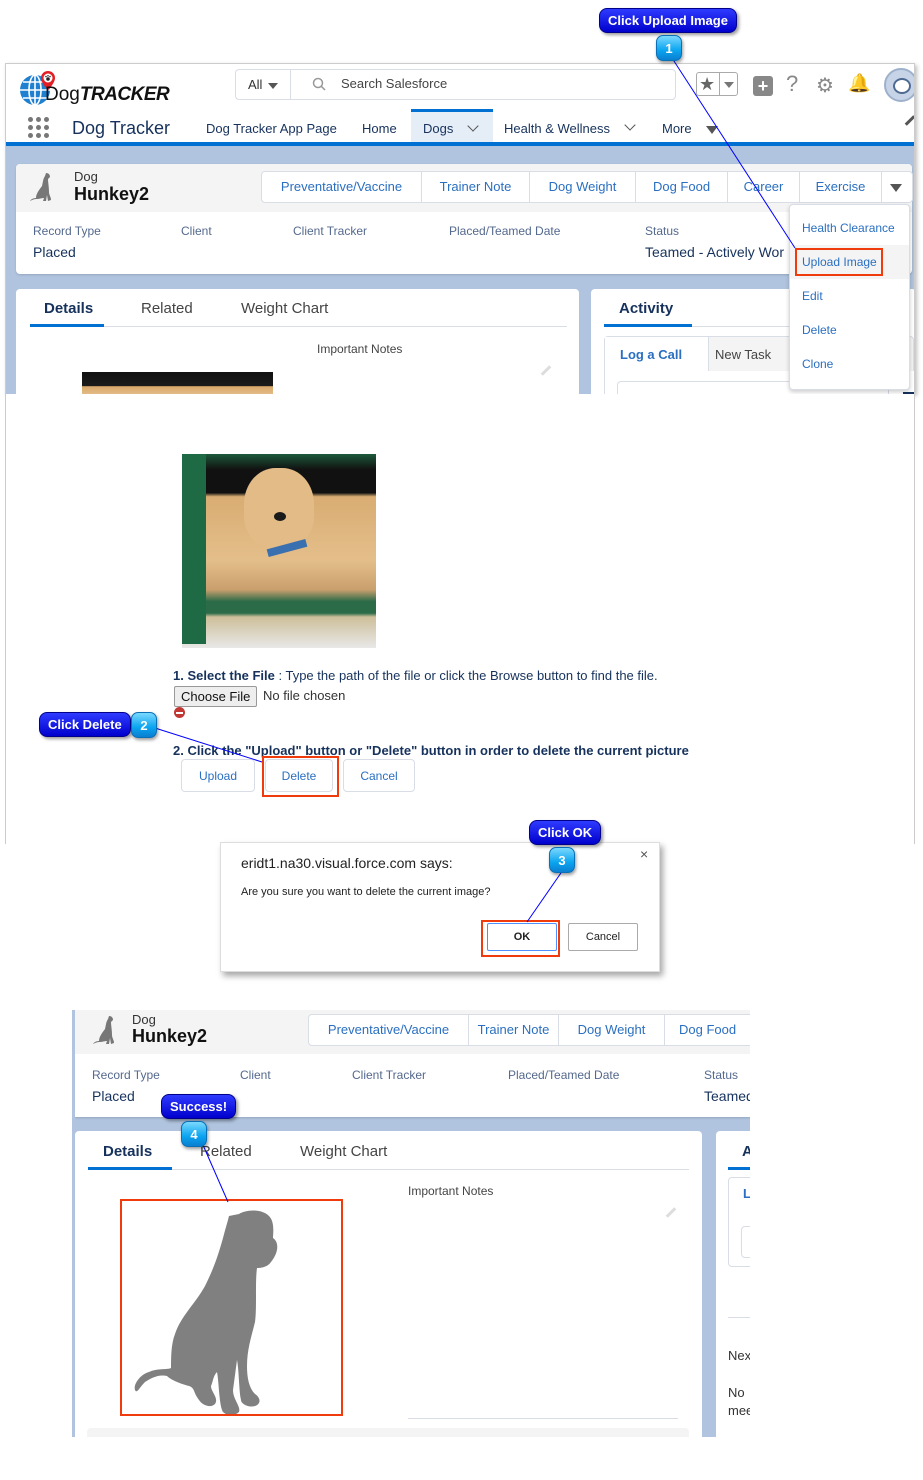 This screenshot has height=1480, width=923. What do you see at coordinates (763, 86) in the screenshot?
I see `plus-icon: +` at bounding box center [763, 86].